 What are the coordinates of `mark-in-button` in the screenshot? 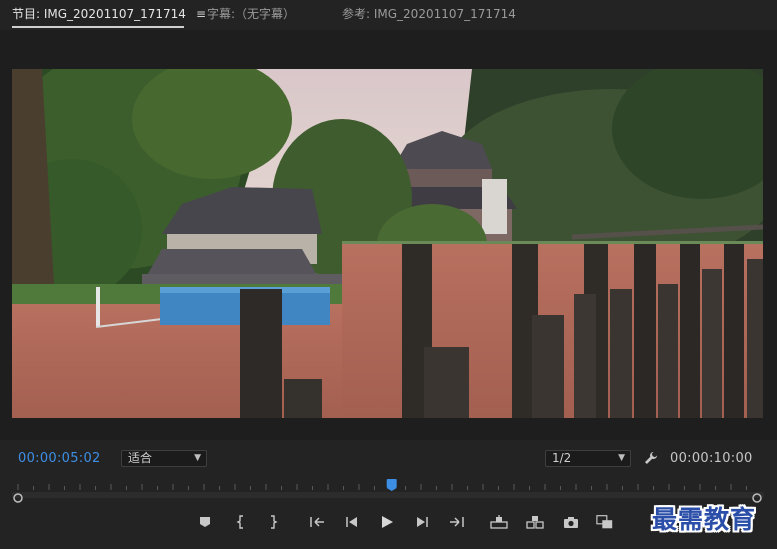 It's located at (241, 522).